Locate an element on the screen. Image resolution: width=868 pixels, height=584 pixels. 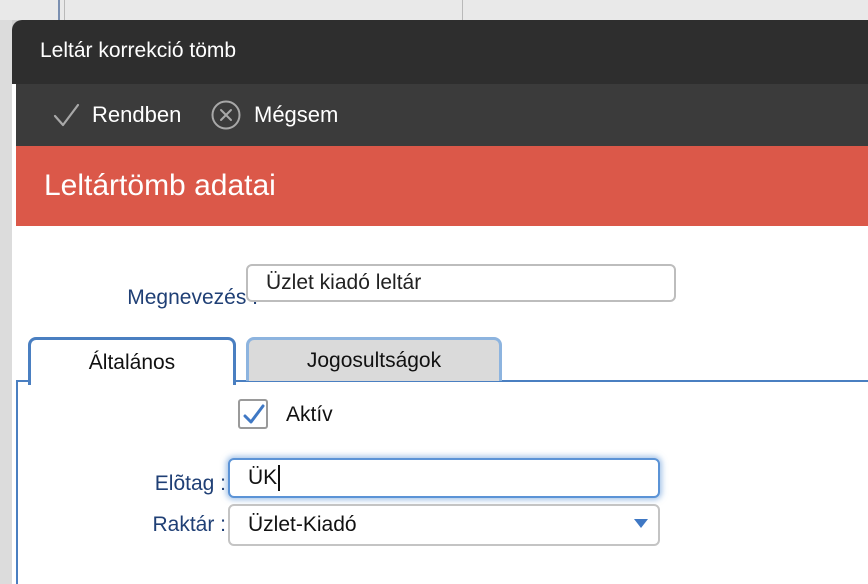
name-input-value: Üzlet kiadó leltár is located at coordinates (344, 282).